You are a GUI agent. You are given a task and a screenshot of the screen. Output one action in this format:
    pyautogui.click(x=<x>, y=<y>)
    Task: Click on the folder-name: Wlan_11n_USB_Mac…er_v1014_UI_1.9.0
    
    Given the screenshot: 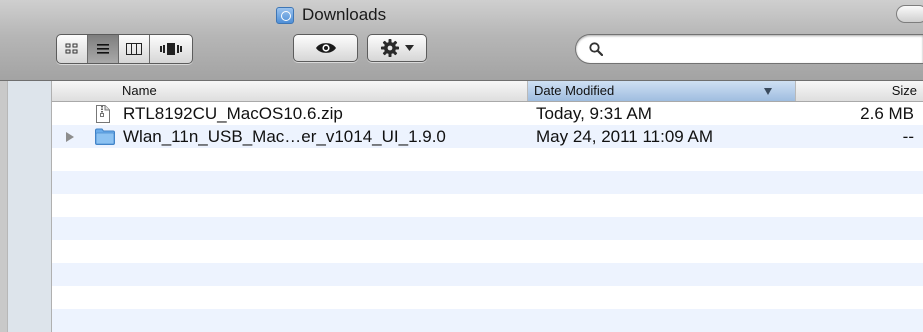 What is the action you would take?
    pyautogui.click(x=284, y=136)
    